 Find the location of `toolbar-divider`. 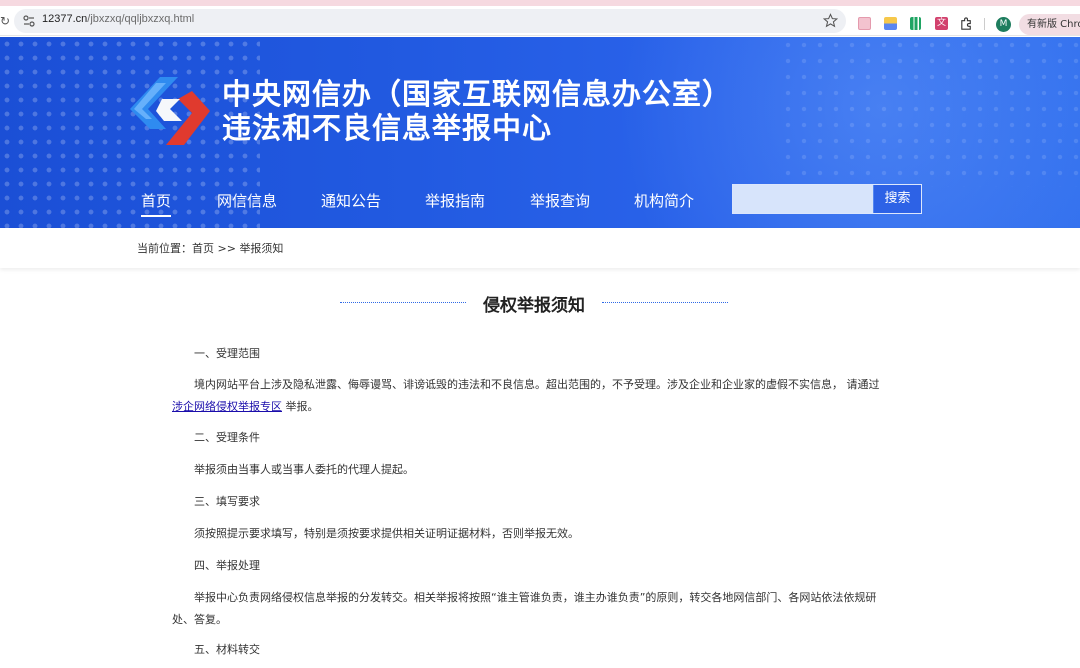

toolbar-divider is located at coordinates (984, 24).